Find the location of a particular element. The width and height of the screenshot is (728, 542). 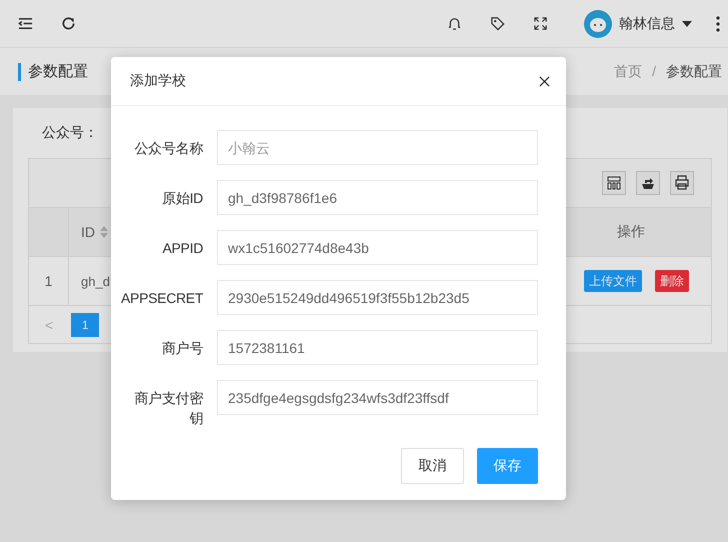

field-label: APPID is located at coordinates (182, 248).